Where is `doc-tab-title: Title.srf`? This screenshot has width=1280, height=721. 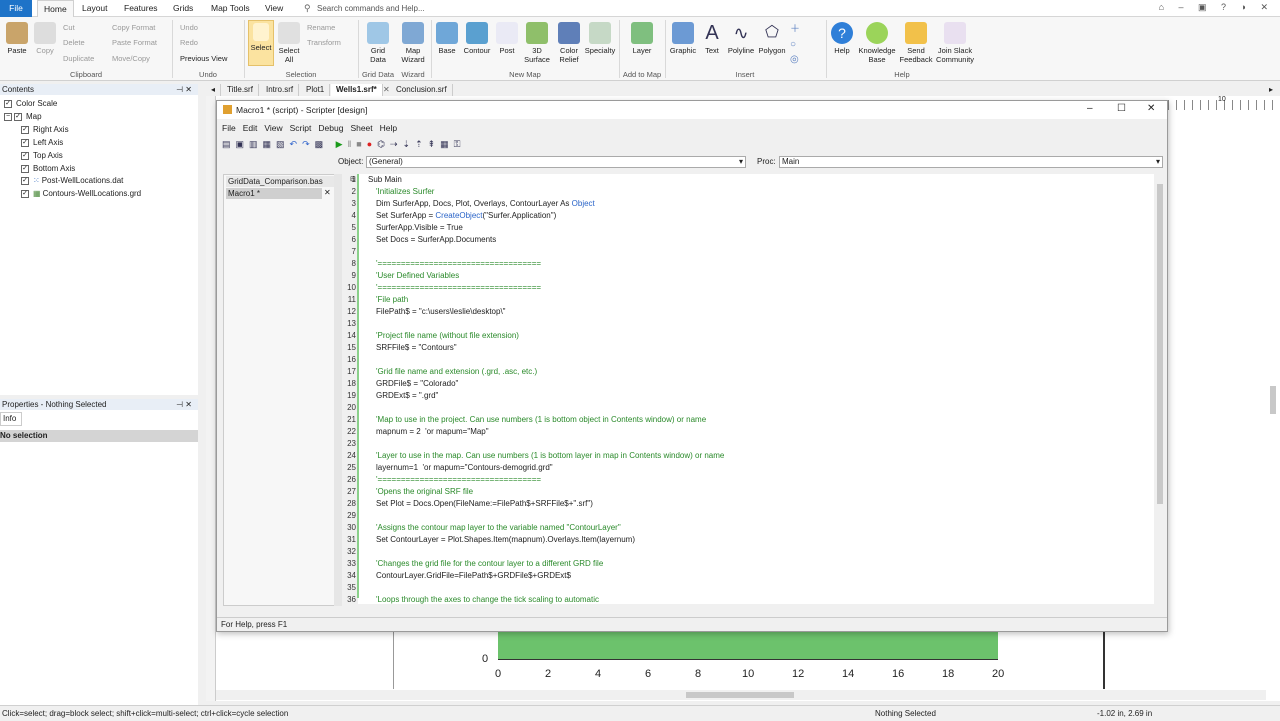 doc-tab-title: Title.srf is located at coordinates (240, 90).